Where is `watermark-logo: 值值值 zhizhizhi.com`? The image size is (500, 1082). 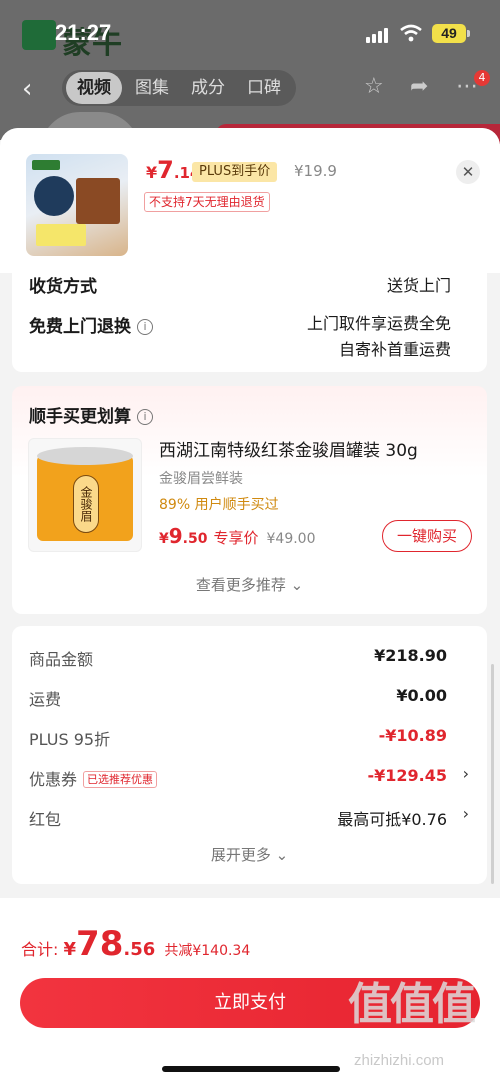
watermark-logo: 值值值 zhizhizhi.com is located at coordinates (412, 1024).